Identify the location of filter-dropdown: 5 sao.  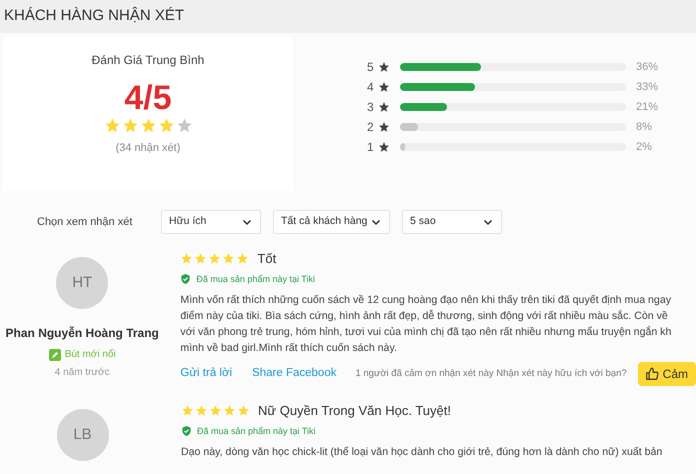
(452, 222).